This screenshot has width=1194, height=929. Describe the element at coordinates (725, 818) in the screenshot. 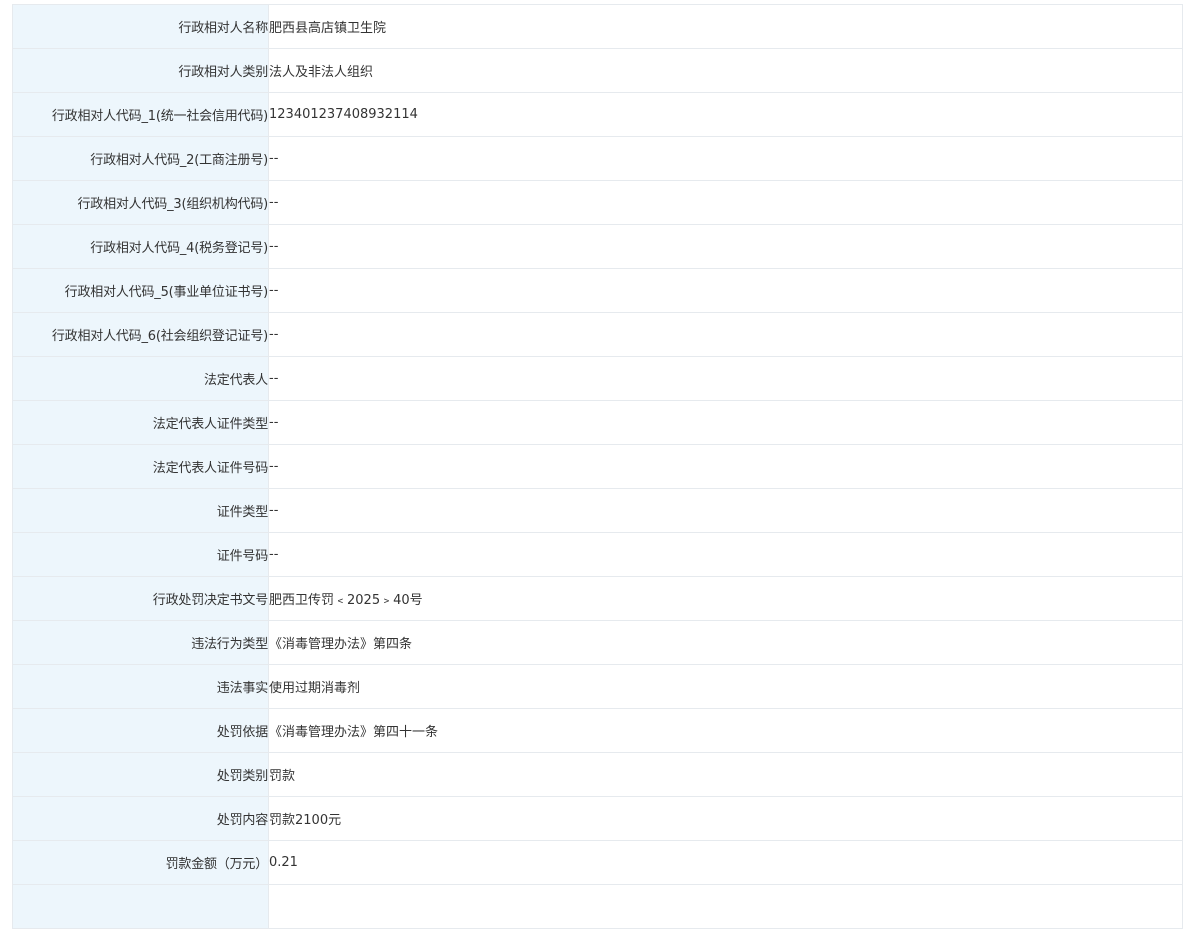

I see `field-value: 罚款2100元` at that location.